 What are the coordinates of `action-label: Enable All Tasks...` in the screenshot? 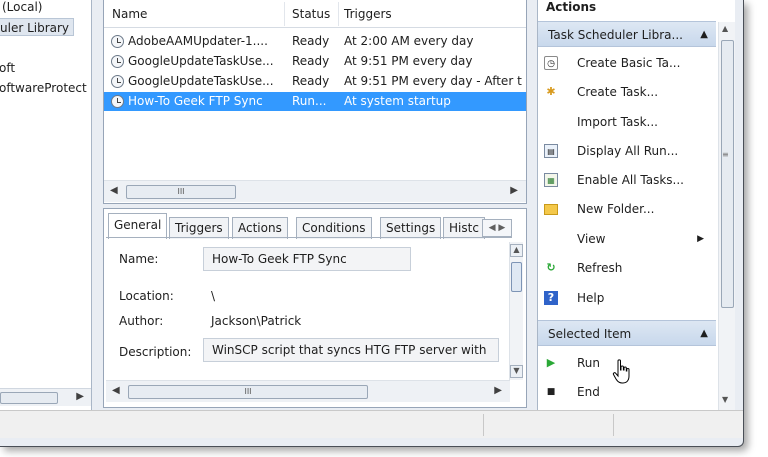 It's located at (630, 180).